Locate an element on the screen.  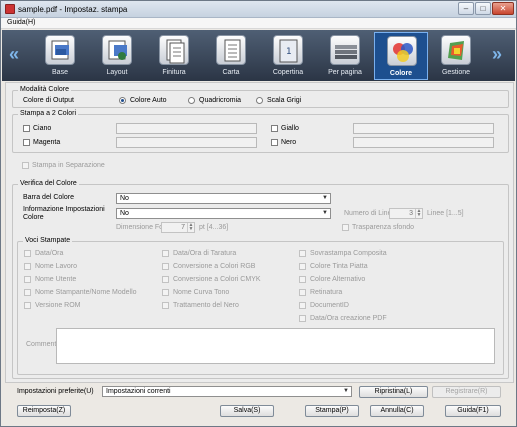
tab-layout: Layout is located at coordinates (117, 56).